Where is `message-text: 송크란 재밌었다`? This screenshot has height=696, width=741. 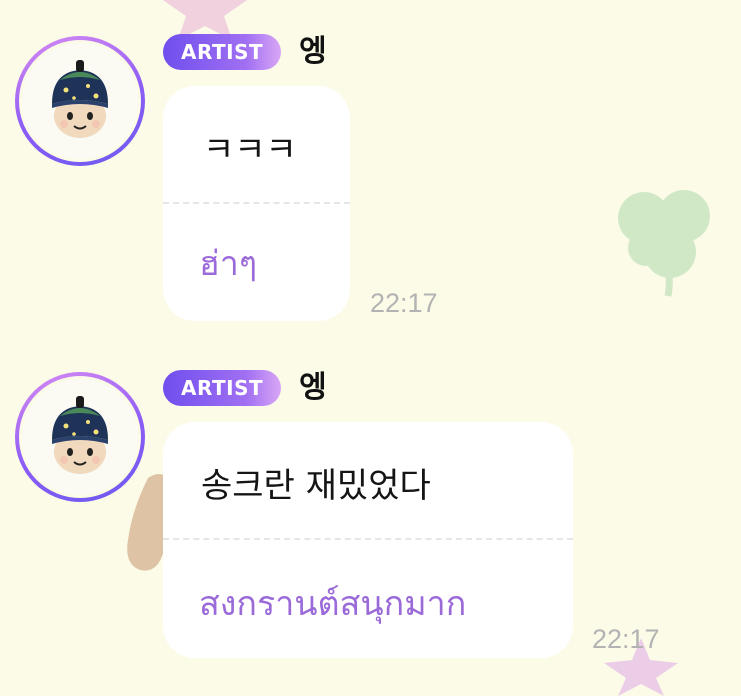
message-text: 송크란 재밌었다 is located at coordinates (316, 486).